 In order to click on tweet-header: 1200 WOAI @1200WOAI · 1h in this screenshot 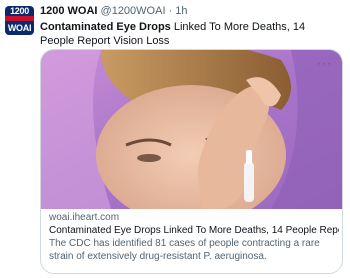, I will do `click(114, 11)`.